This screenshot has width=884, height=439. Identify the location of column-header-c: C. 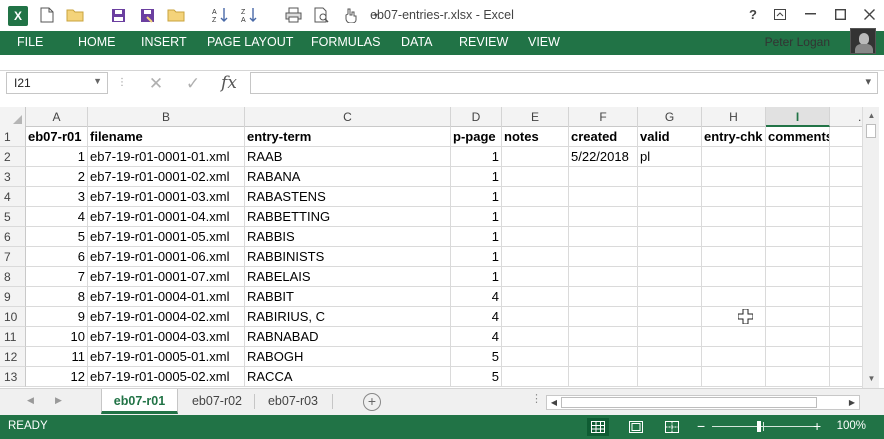
(348, 117).